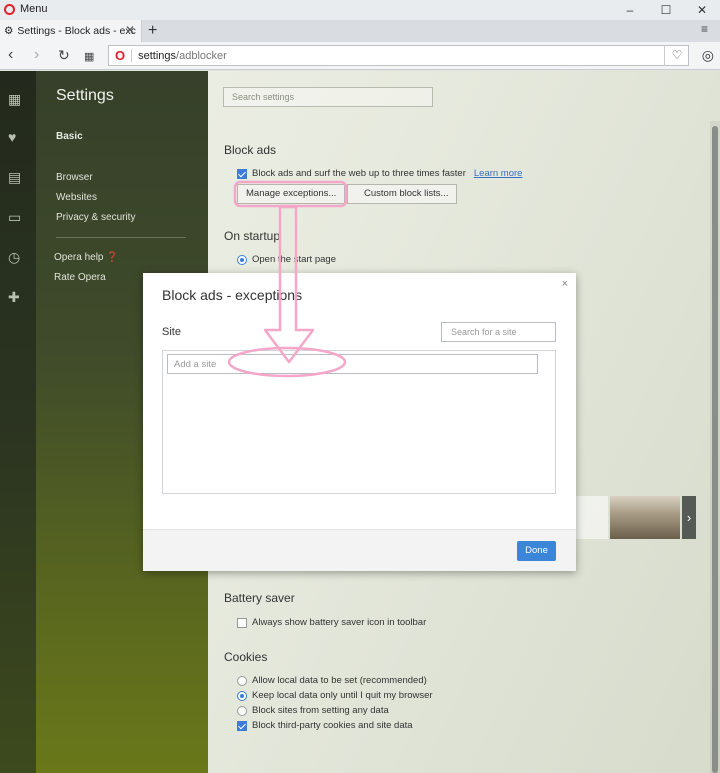 Image resolution: width=720 pixels, height=773 pixels. What do you see at coordinates (10, 55) in the screenshot?
I see `back-icon: ‹` at bounding box center [10, 55].